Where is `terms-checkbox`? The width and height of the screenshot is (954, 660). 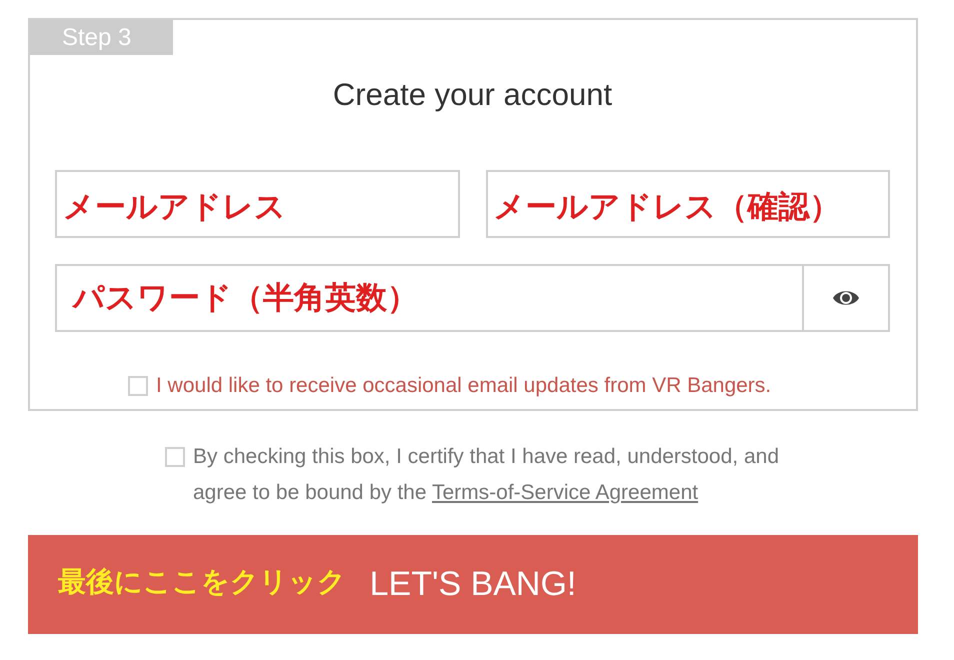 terms-checkbox is located at coordinates (175, 457).